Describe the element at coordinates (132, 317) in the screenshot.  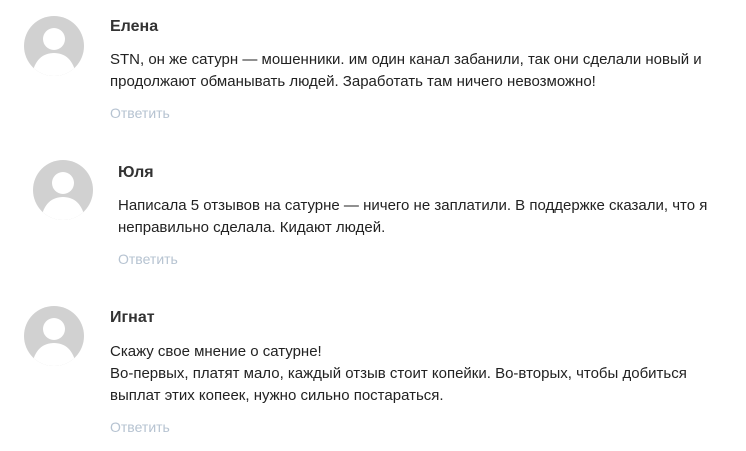
I see `comment-author: Игнат` at that location.